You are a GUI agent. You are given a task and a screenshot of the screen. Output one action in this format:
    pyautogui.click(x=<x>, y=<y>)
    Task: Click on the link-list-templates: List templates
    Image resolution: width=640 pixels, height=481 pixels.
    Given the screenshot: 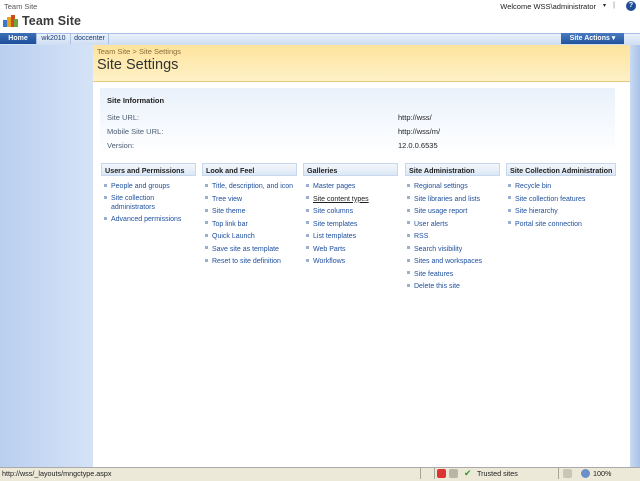 What is the action you would take?
    pyautogui.click(x=331, y=236)
    